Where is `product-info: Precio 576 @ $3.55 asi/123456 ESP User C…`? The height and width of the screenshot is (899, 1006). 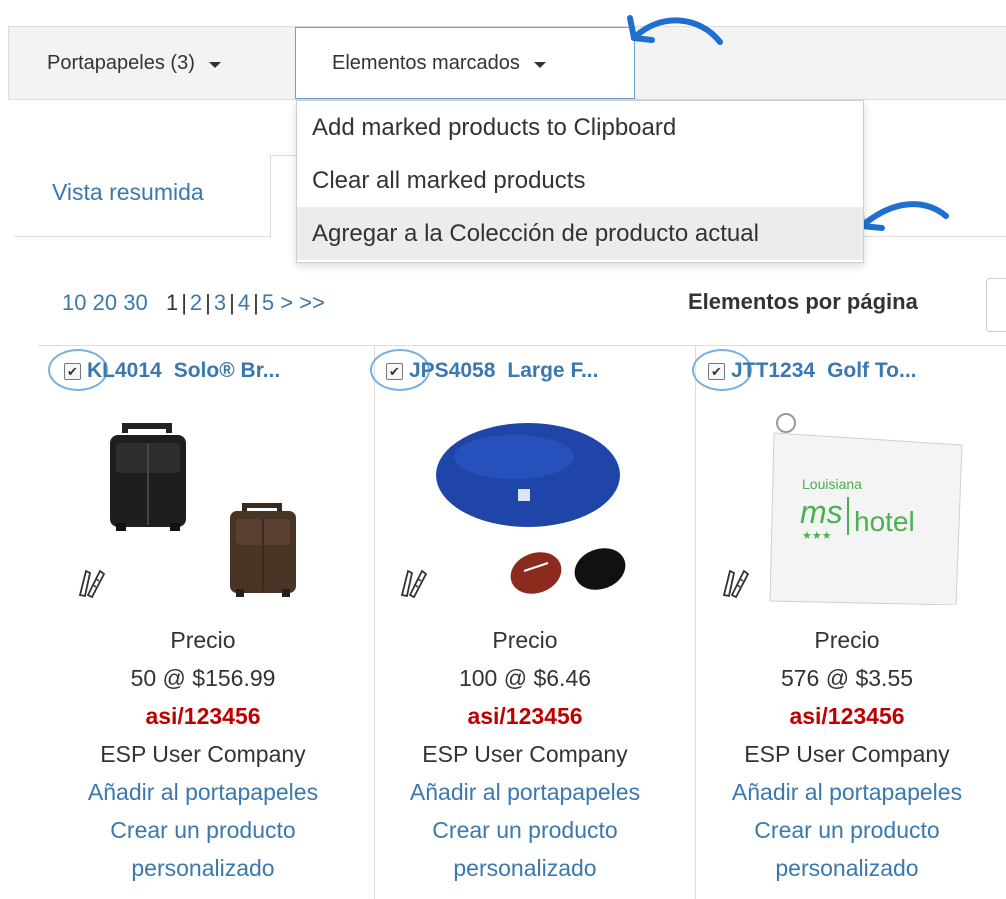 product-info: Precio 576 @ $3.55 asi/123456 ESP User C… is located at coordinates (846, 754).